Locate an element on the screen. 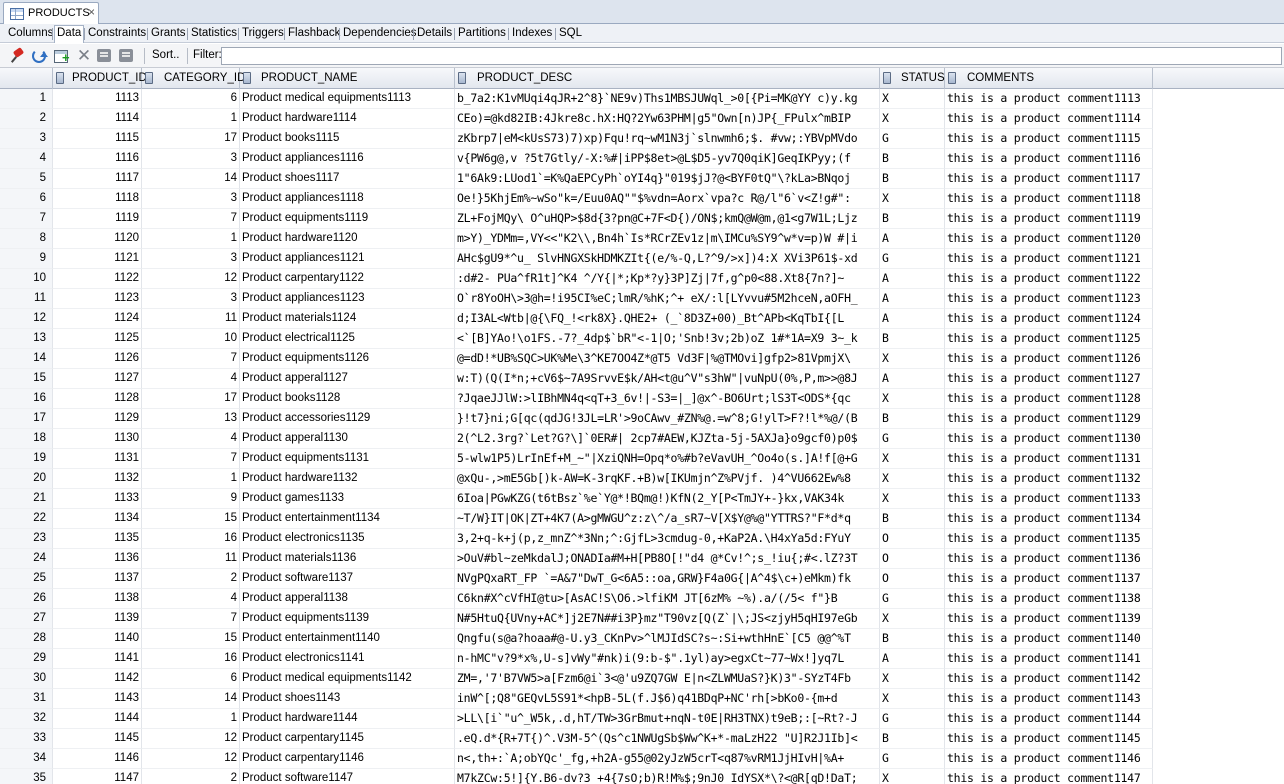  product-name-cell: Product apperal1138 is located at coordinates (347, 599).